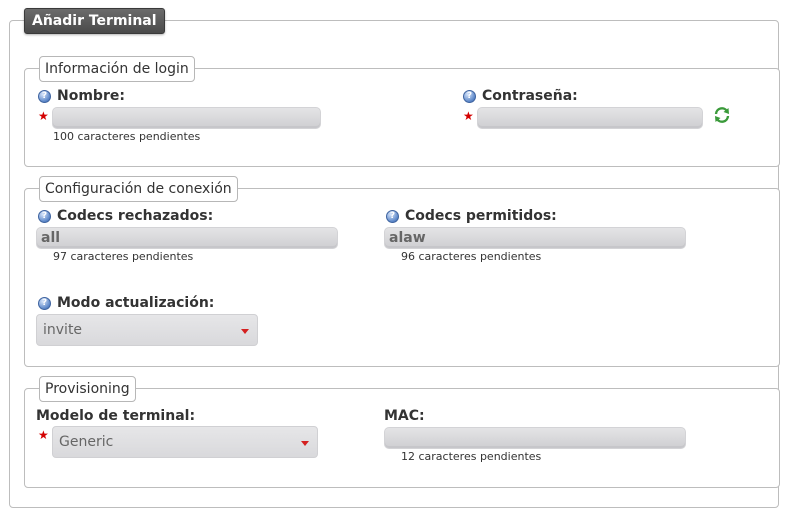 This screenshot has height=516, width=799. I want to click on modo-actualizacion-label-group: ? Modo actualización:, so click(126, 303).